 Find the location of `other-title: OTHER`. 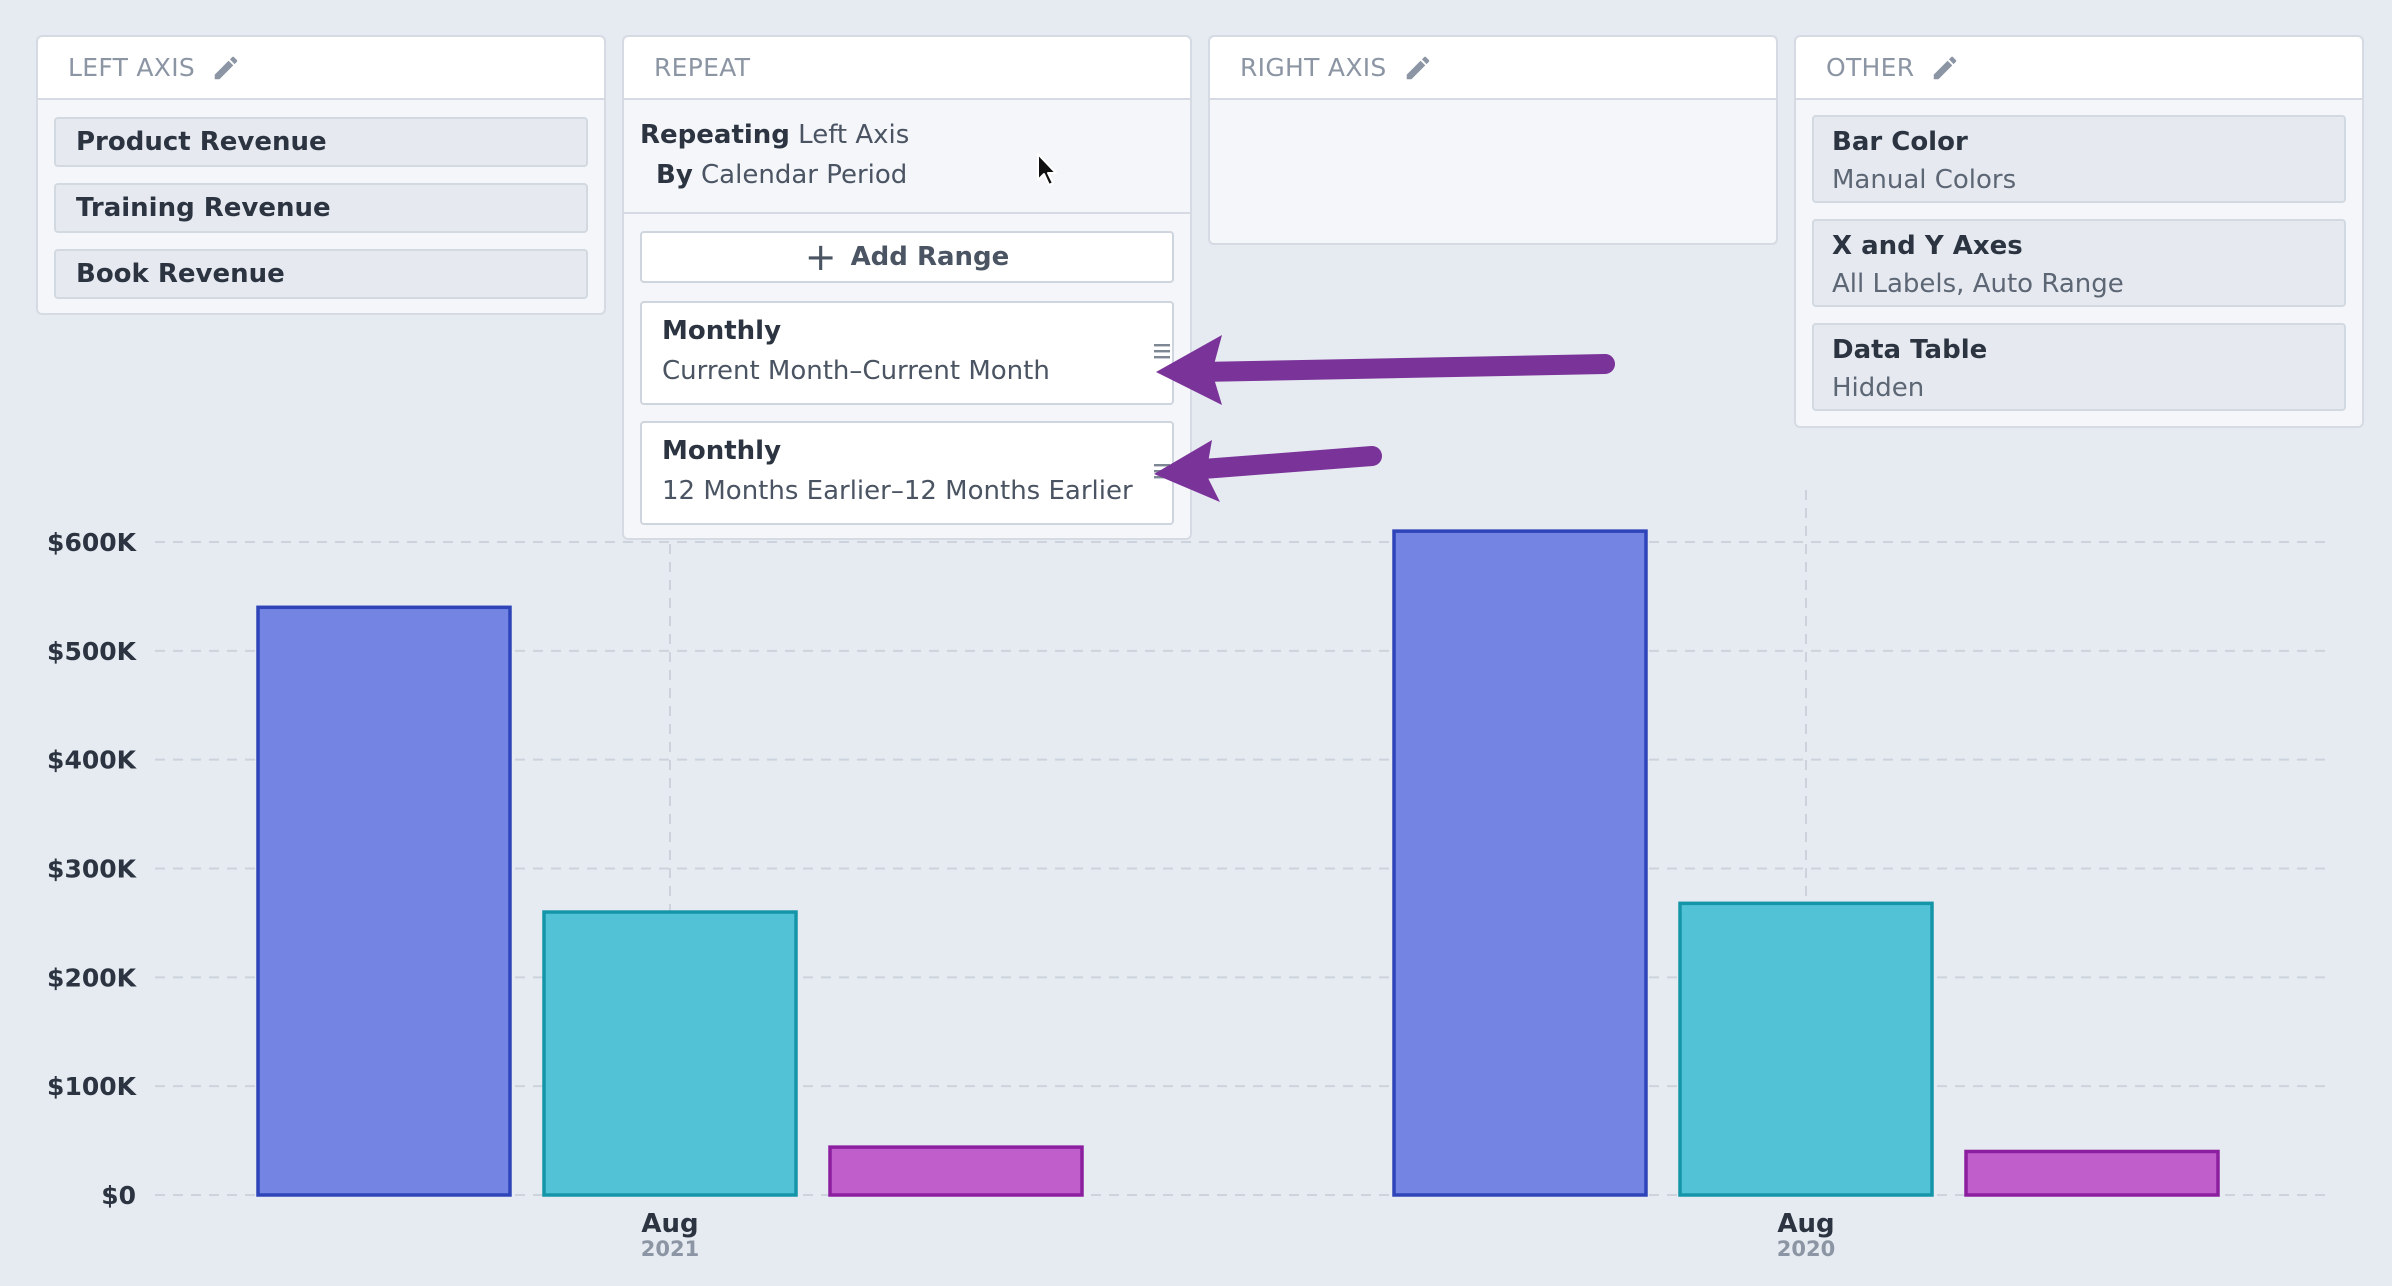

other-title: OTHER is located at coordinates (1870, 67).